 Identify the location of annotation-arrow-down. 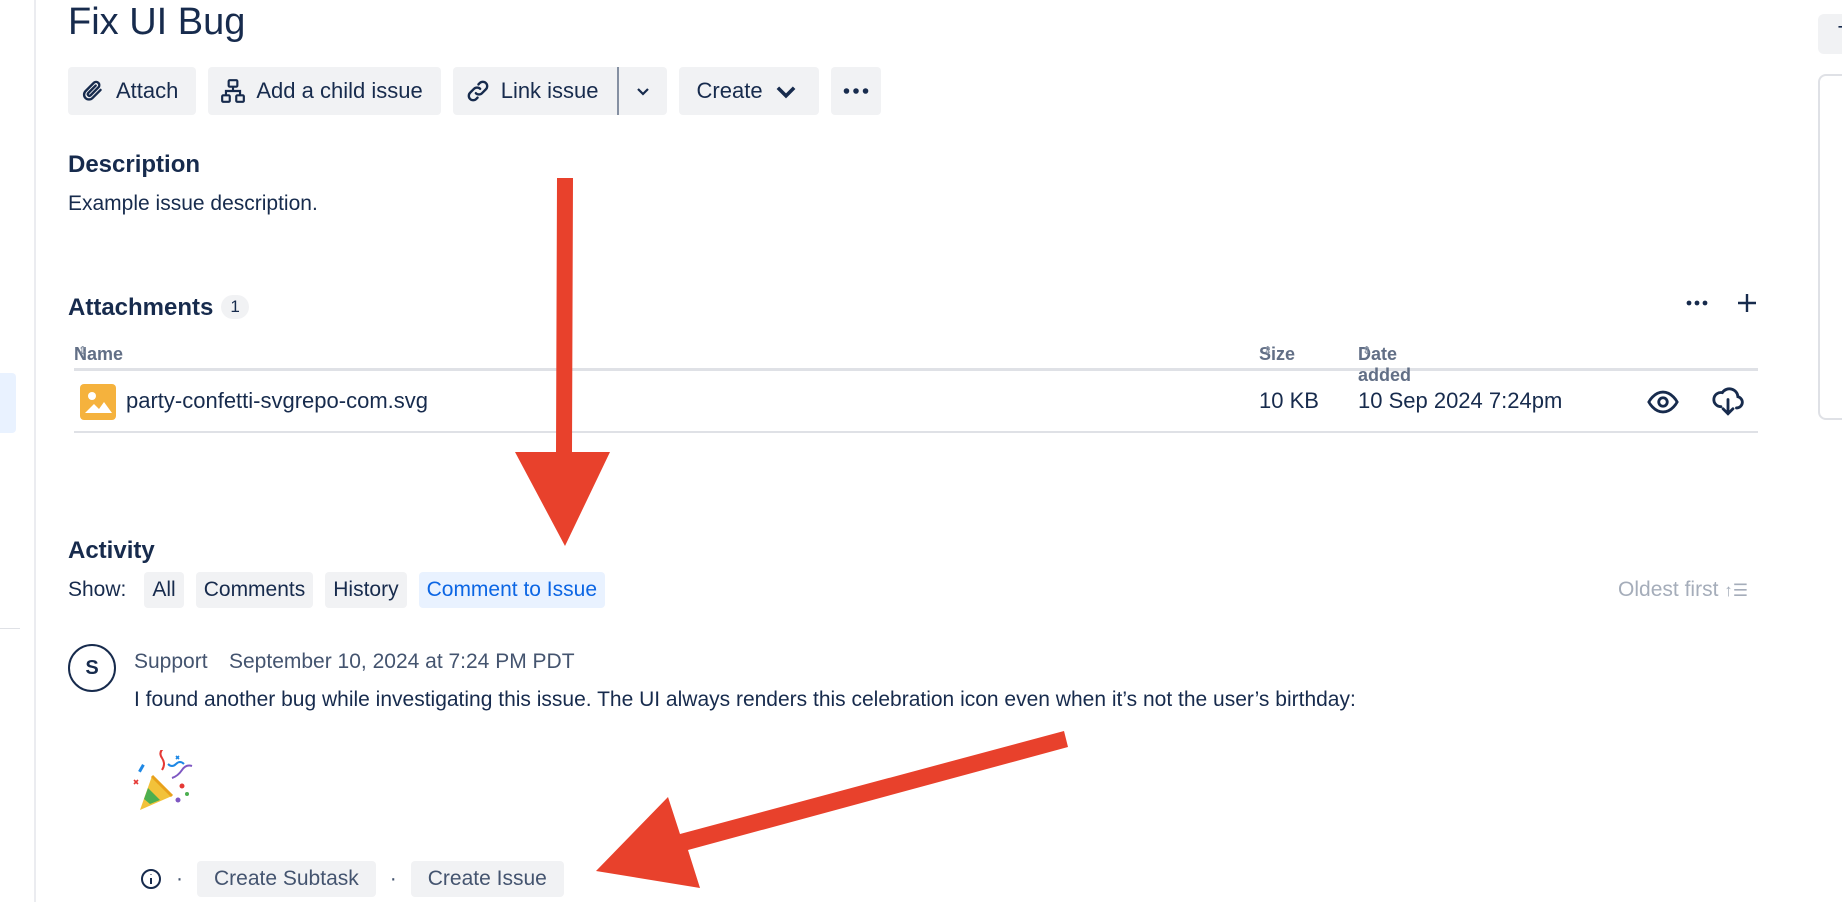
(562, 362).